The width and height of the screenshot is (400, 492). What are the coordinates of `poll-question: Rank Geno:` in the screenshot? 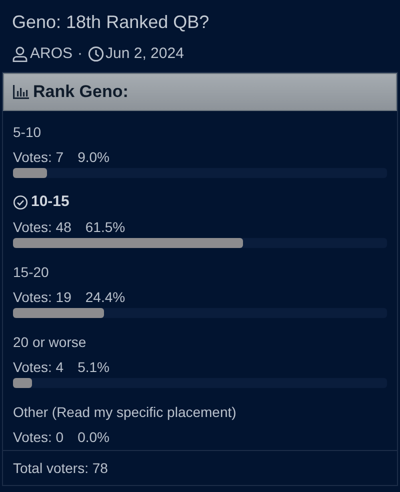 It's located at (80, 92).